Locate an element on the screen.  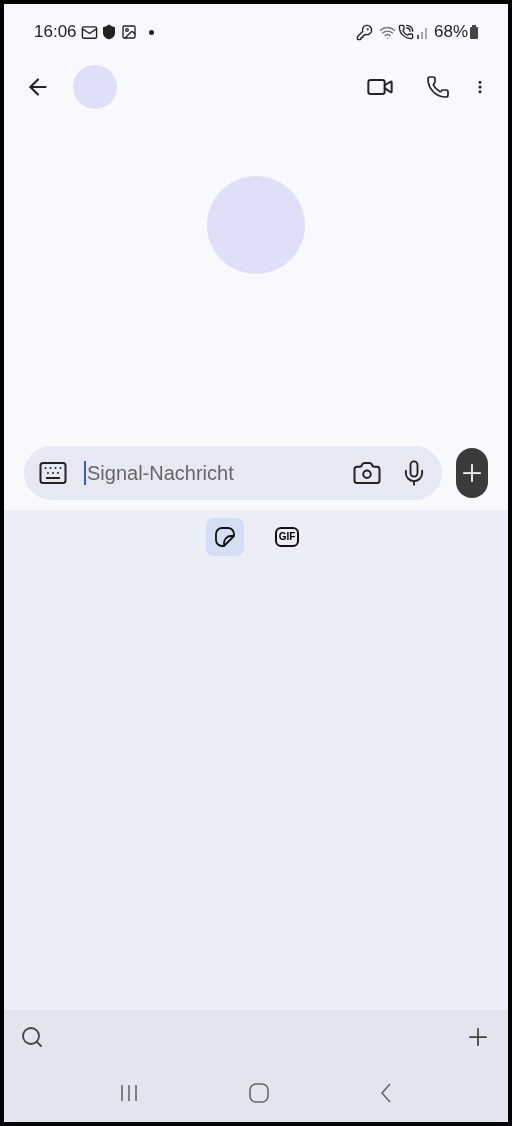
shield-icon is located at coordinates (108, 32).